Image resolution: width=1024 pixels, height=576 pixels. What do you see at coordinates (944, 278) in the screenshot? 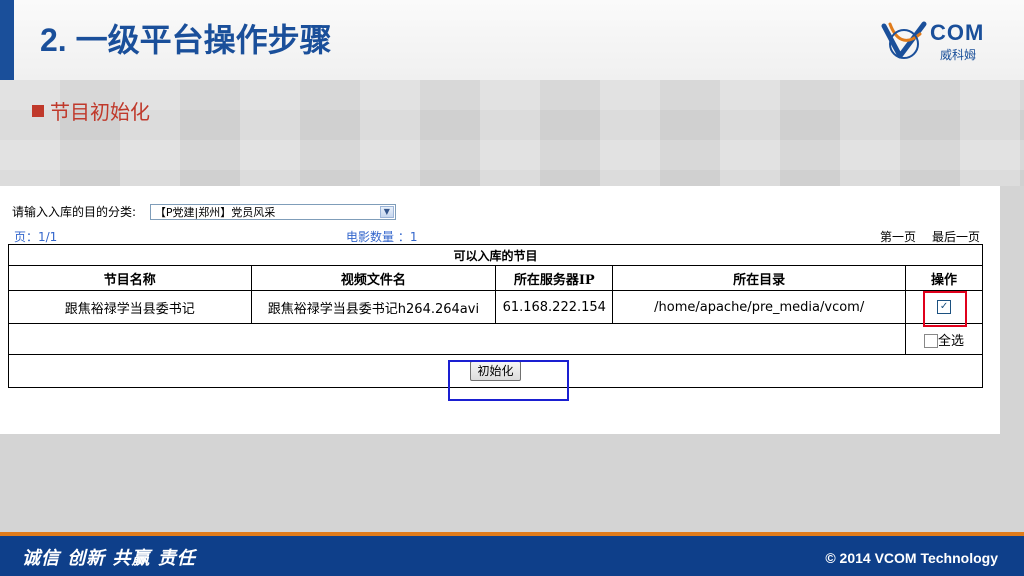
I see `column-header-action: 操作` at bounding box center [944, 278].